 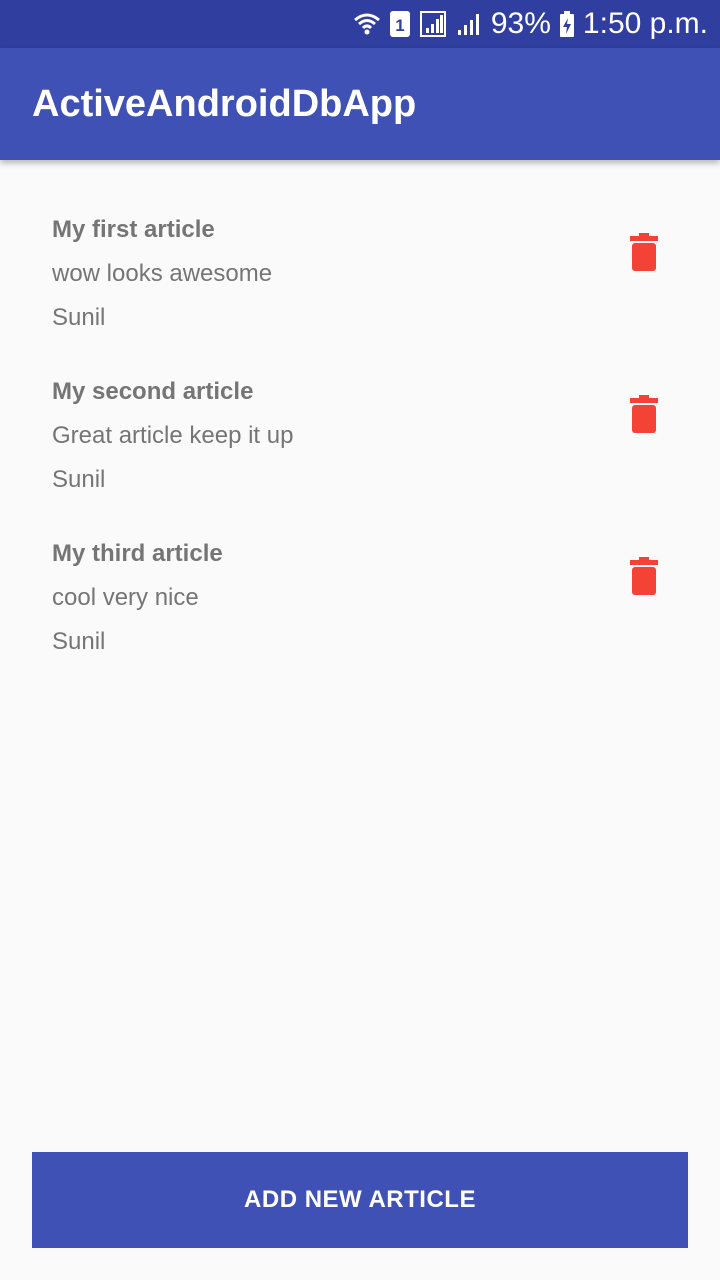 I want to click on add-new-article-button: ADD NEW ARTICLE, so click(x=360, y=1200).